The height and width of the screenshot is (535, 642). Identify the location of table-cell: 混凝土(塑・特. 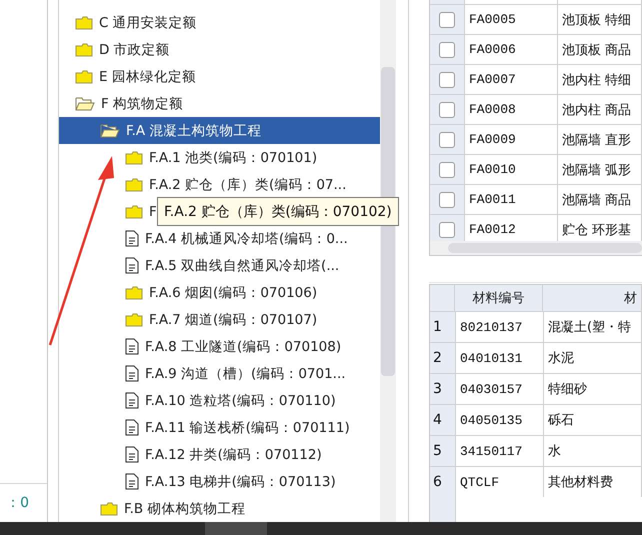
(593, 327).